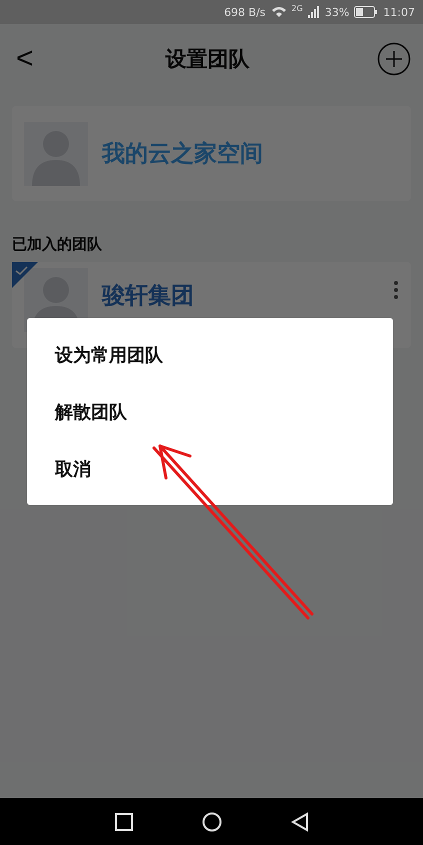 Image resolution: width=423 pixels, height=845 pixels. What do you see at coordinates (297, 8) in the screenshot?
I see `network-type: 2G` at bounding box center [297, 8].